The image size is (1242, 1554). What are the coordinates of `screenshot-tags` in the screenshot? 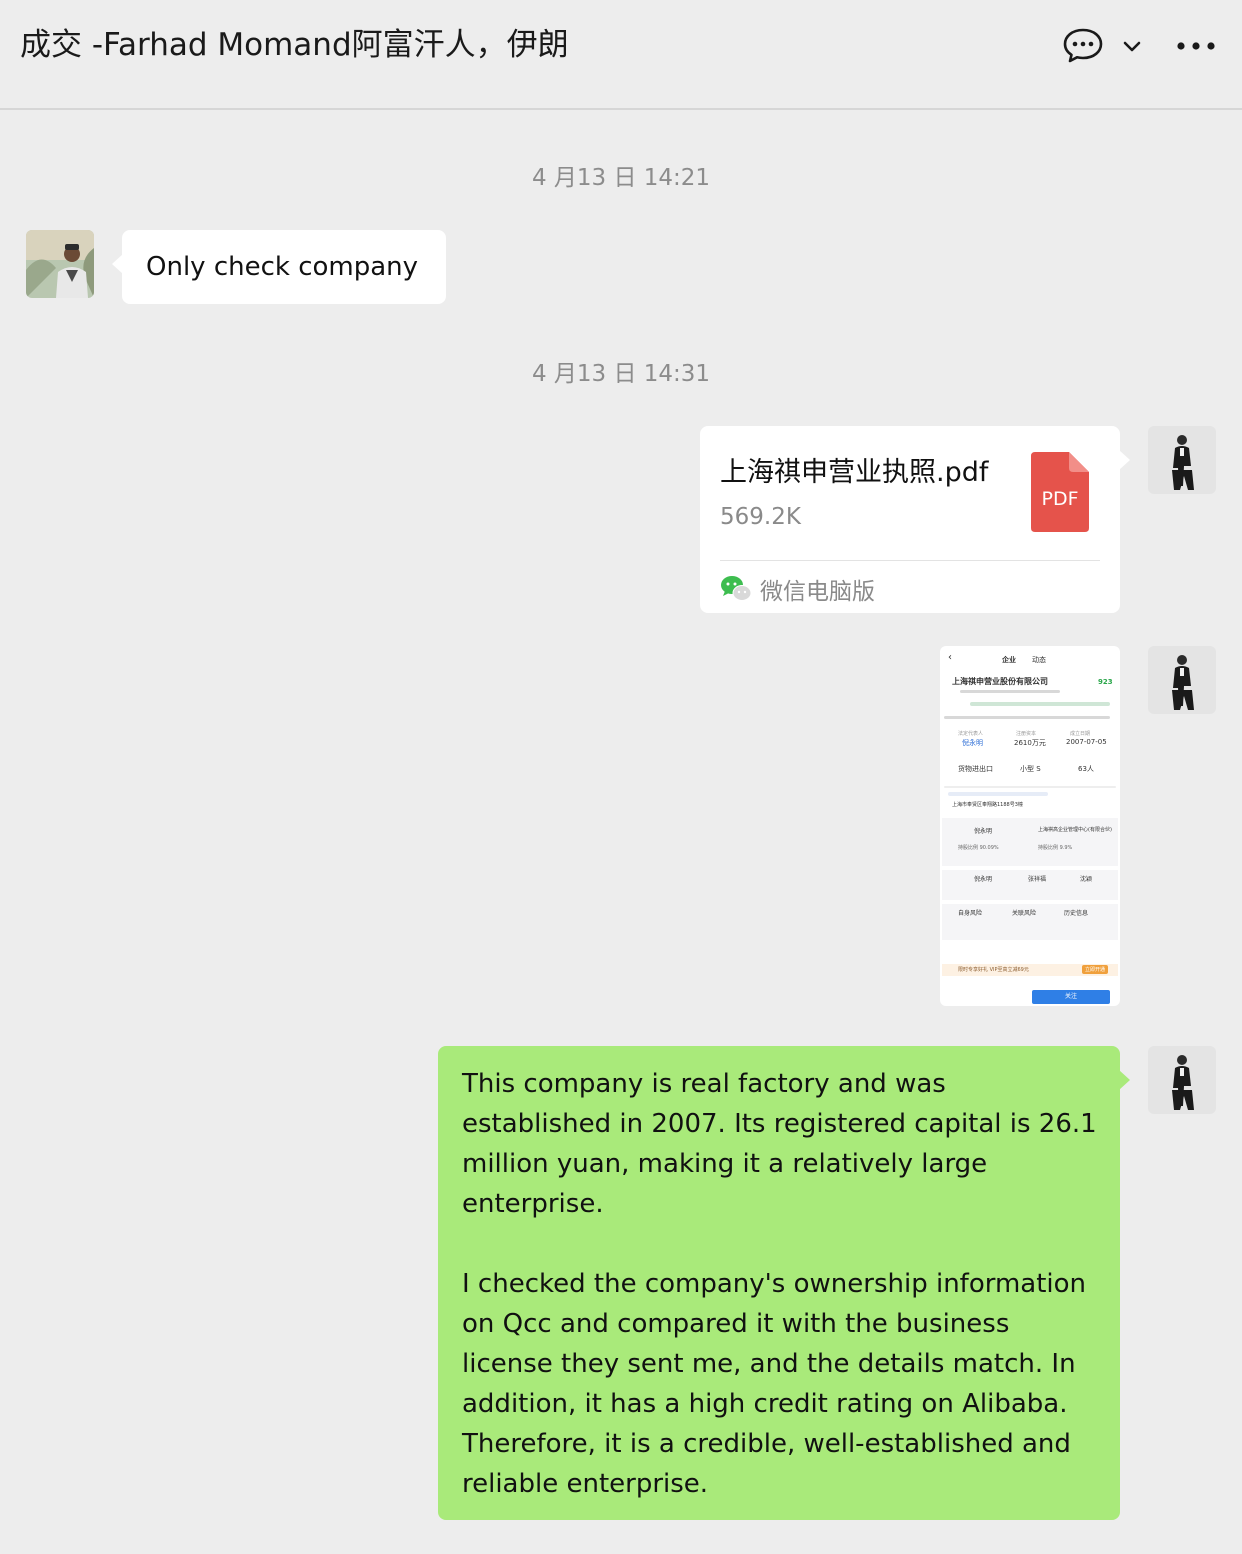 It's located at (1040, 704).